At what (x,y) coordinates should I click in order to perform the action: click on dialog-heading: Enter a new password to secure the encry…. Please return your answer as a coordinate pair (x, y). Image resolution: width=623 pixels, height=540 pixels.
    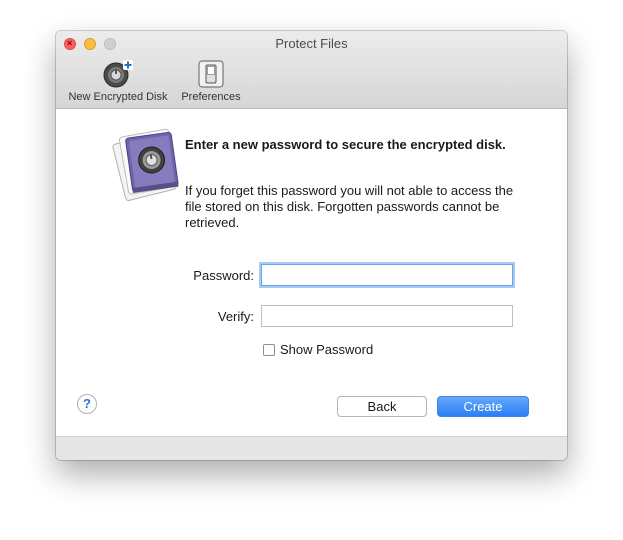
    Looking at the image, I should click on (345, 144).